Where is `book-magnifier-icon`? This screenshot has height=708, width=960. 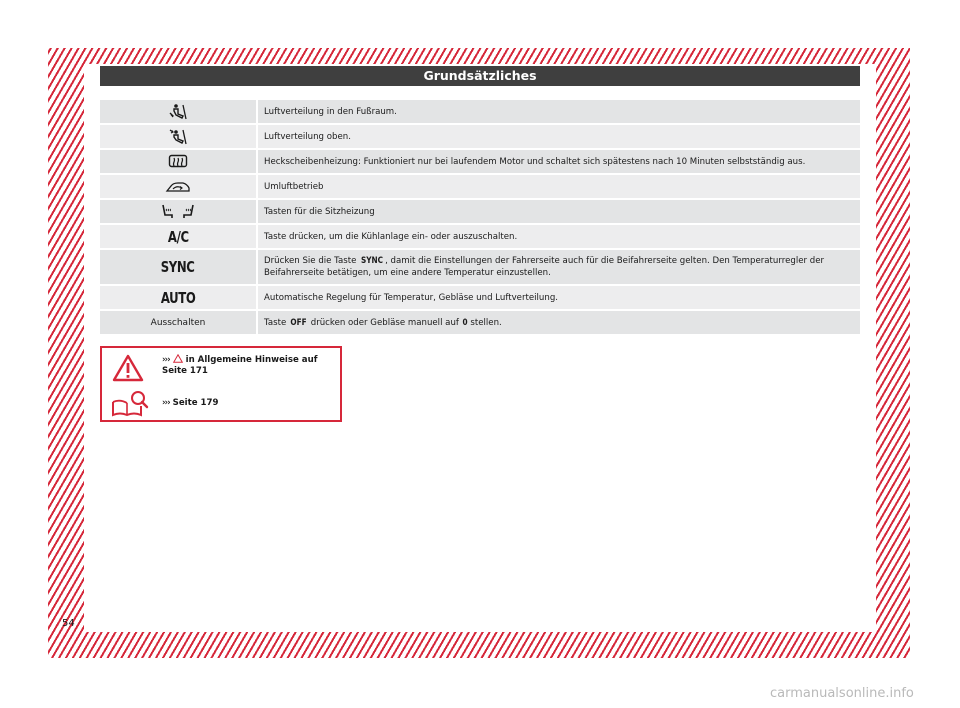 book-magnifier-icon is located at coordinates (130, 406).